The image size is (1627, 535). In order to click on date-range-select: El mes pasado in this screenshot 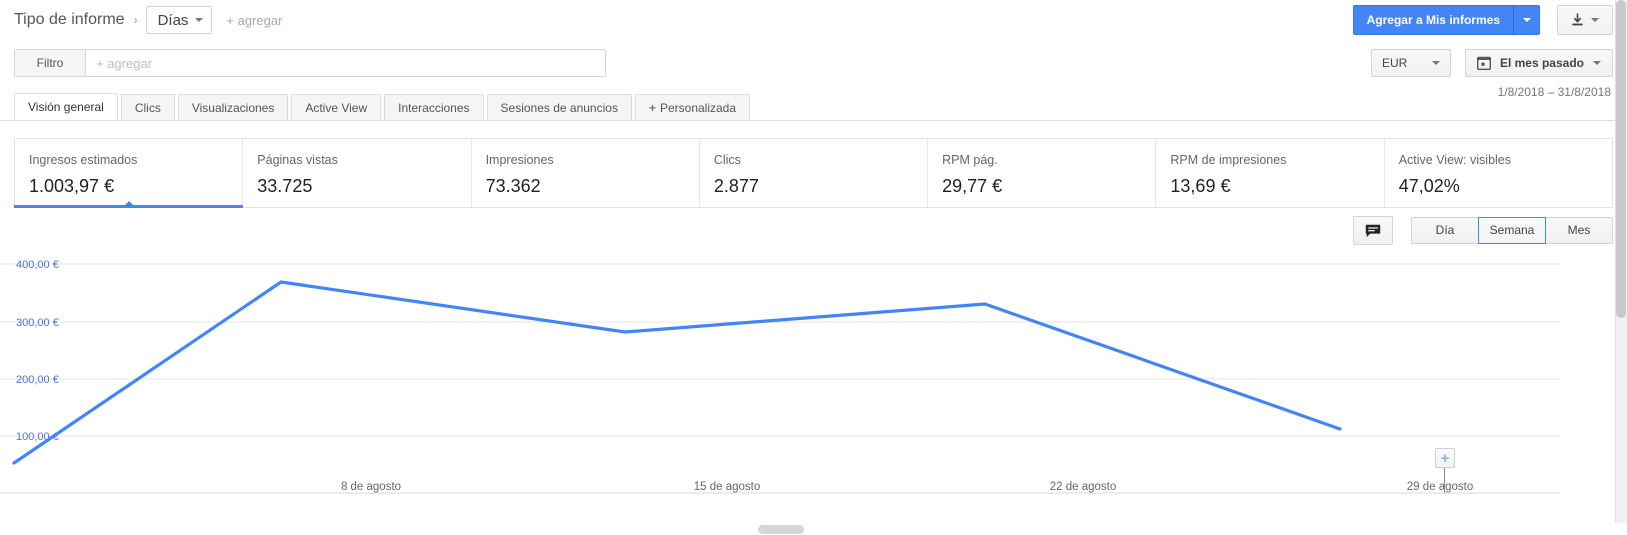, I will do `click(1538, 63)`.